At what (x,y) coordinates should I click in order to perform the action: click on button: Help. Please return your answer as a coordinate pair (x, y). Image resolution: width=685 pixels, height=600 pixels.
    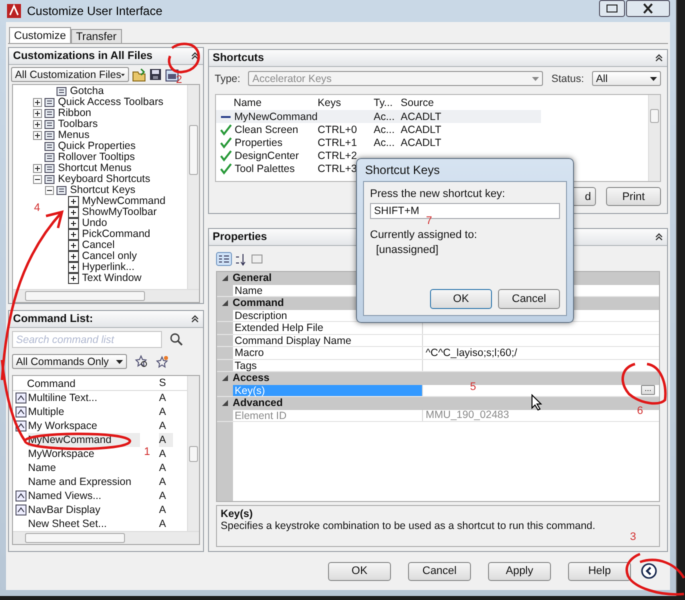
    Looking at the image, I should click on (599, 571).